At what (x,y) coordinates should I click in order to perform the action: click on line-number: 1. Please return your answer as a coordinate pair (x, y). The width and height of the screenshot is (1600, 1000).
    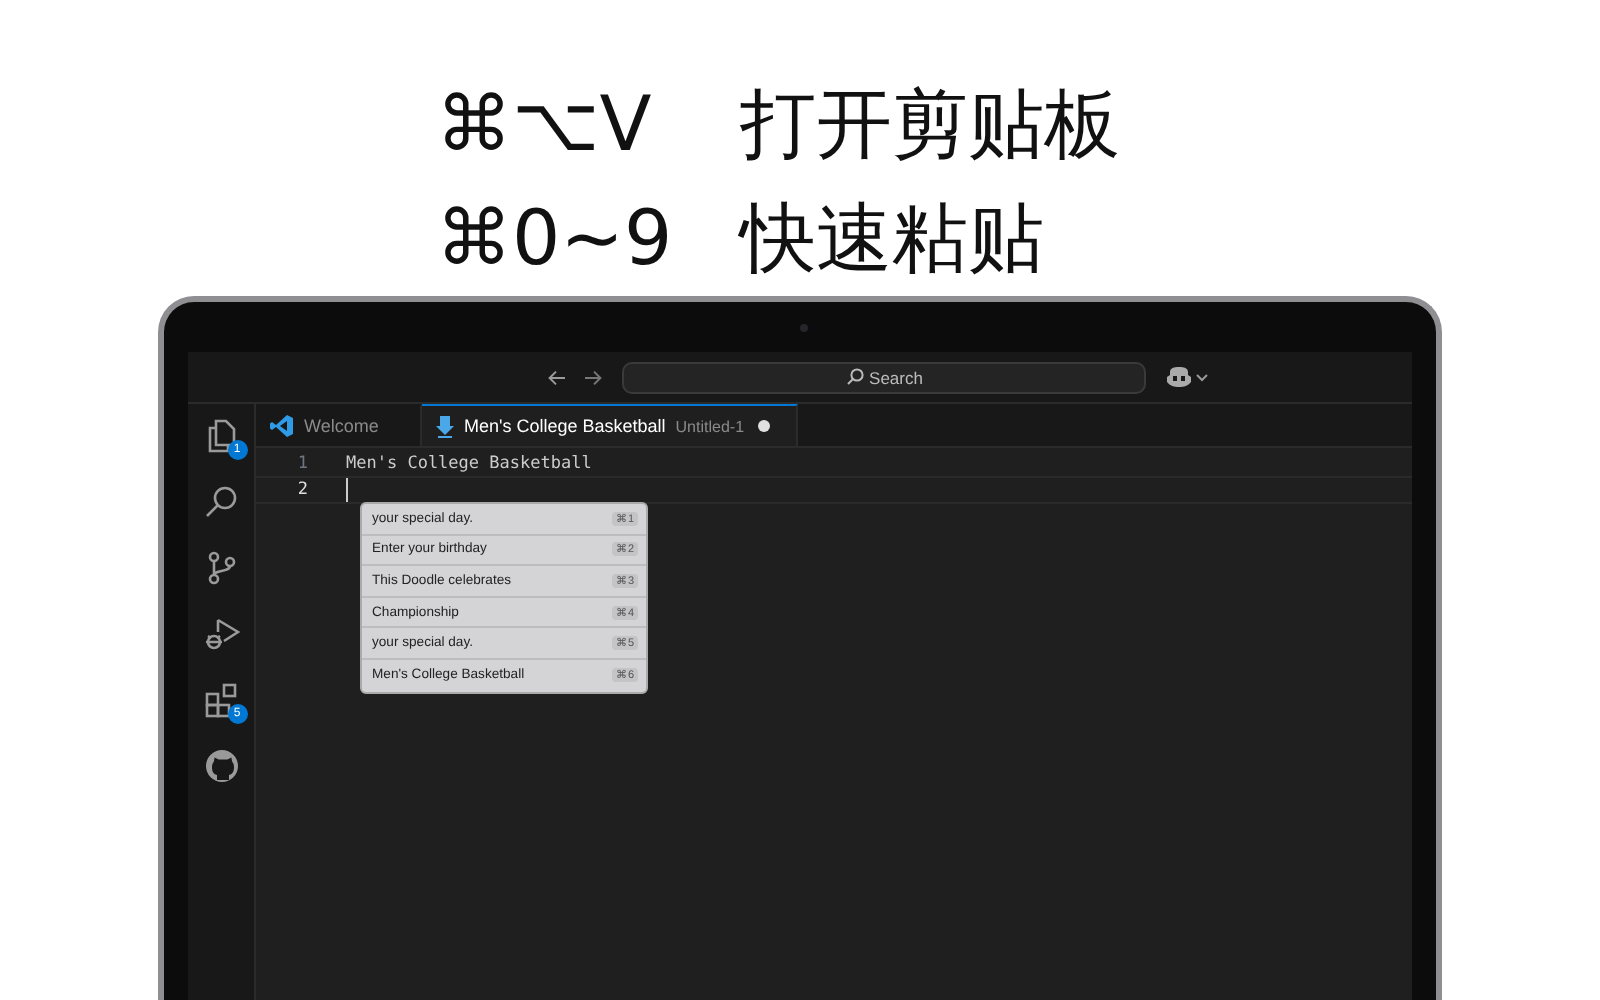
    Looking at the image, I should click on (301, 464).